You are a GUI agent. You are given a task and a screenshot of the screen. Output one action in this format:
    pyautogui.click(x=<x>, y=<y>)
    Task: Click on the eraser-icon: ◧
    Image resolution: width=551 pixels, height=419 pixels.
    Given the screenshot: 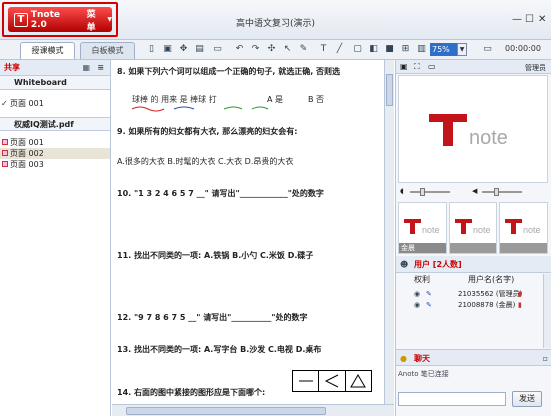 What is the action you would take?
    pyautogui.click(x=373, y=49)
    